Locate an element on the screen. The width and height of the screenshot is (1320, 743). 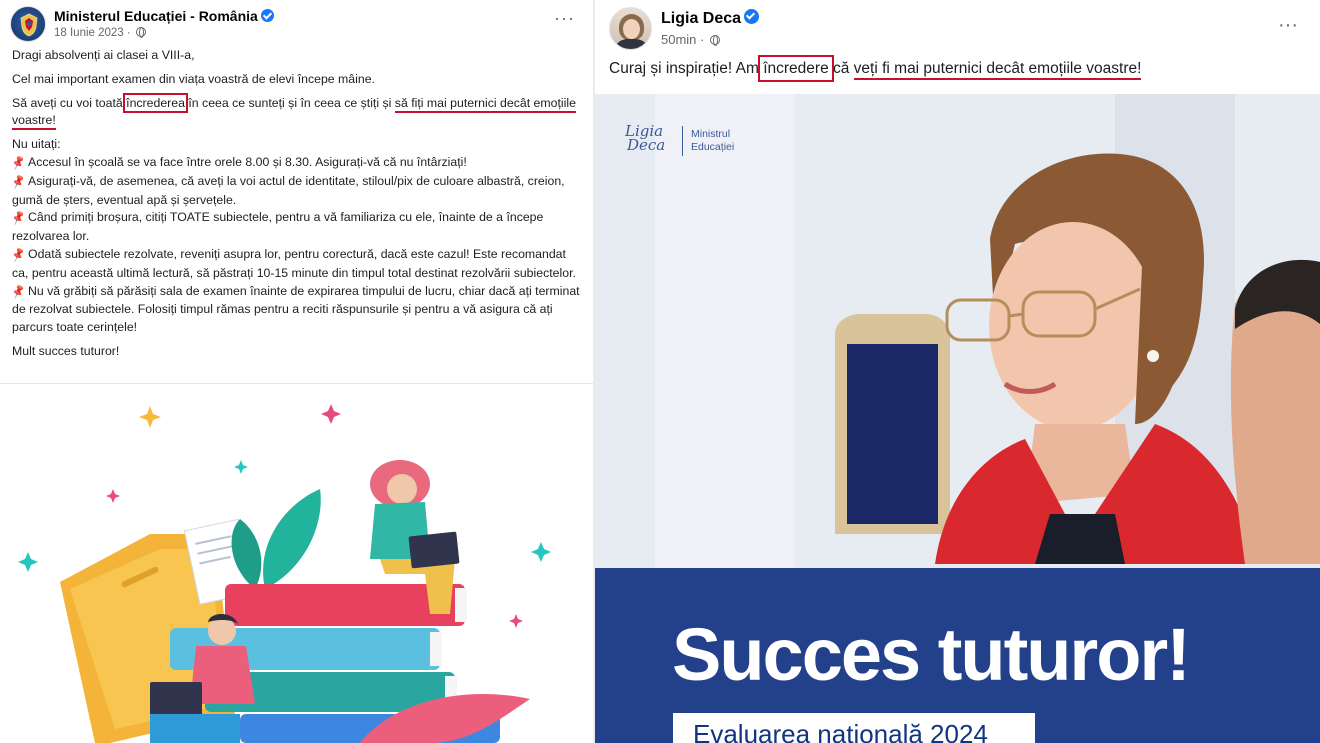
logo-ministry-title: Ministrul Educației is located at coordinates (712, 141).